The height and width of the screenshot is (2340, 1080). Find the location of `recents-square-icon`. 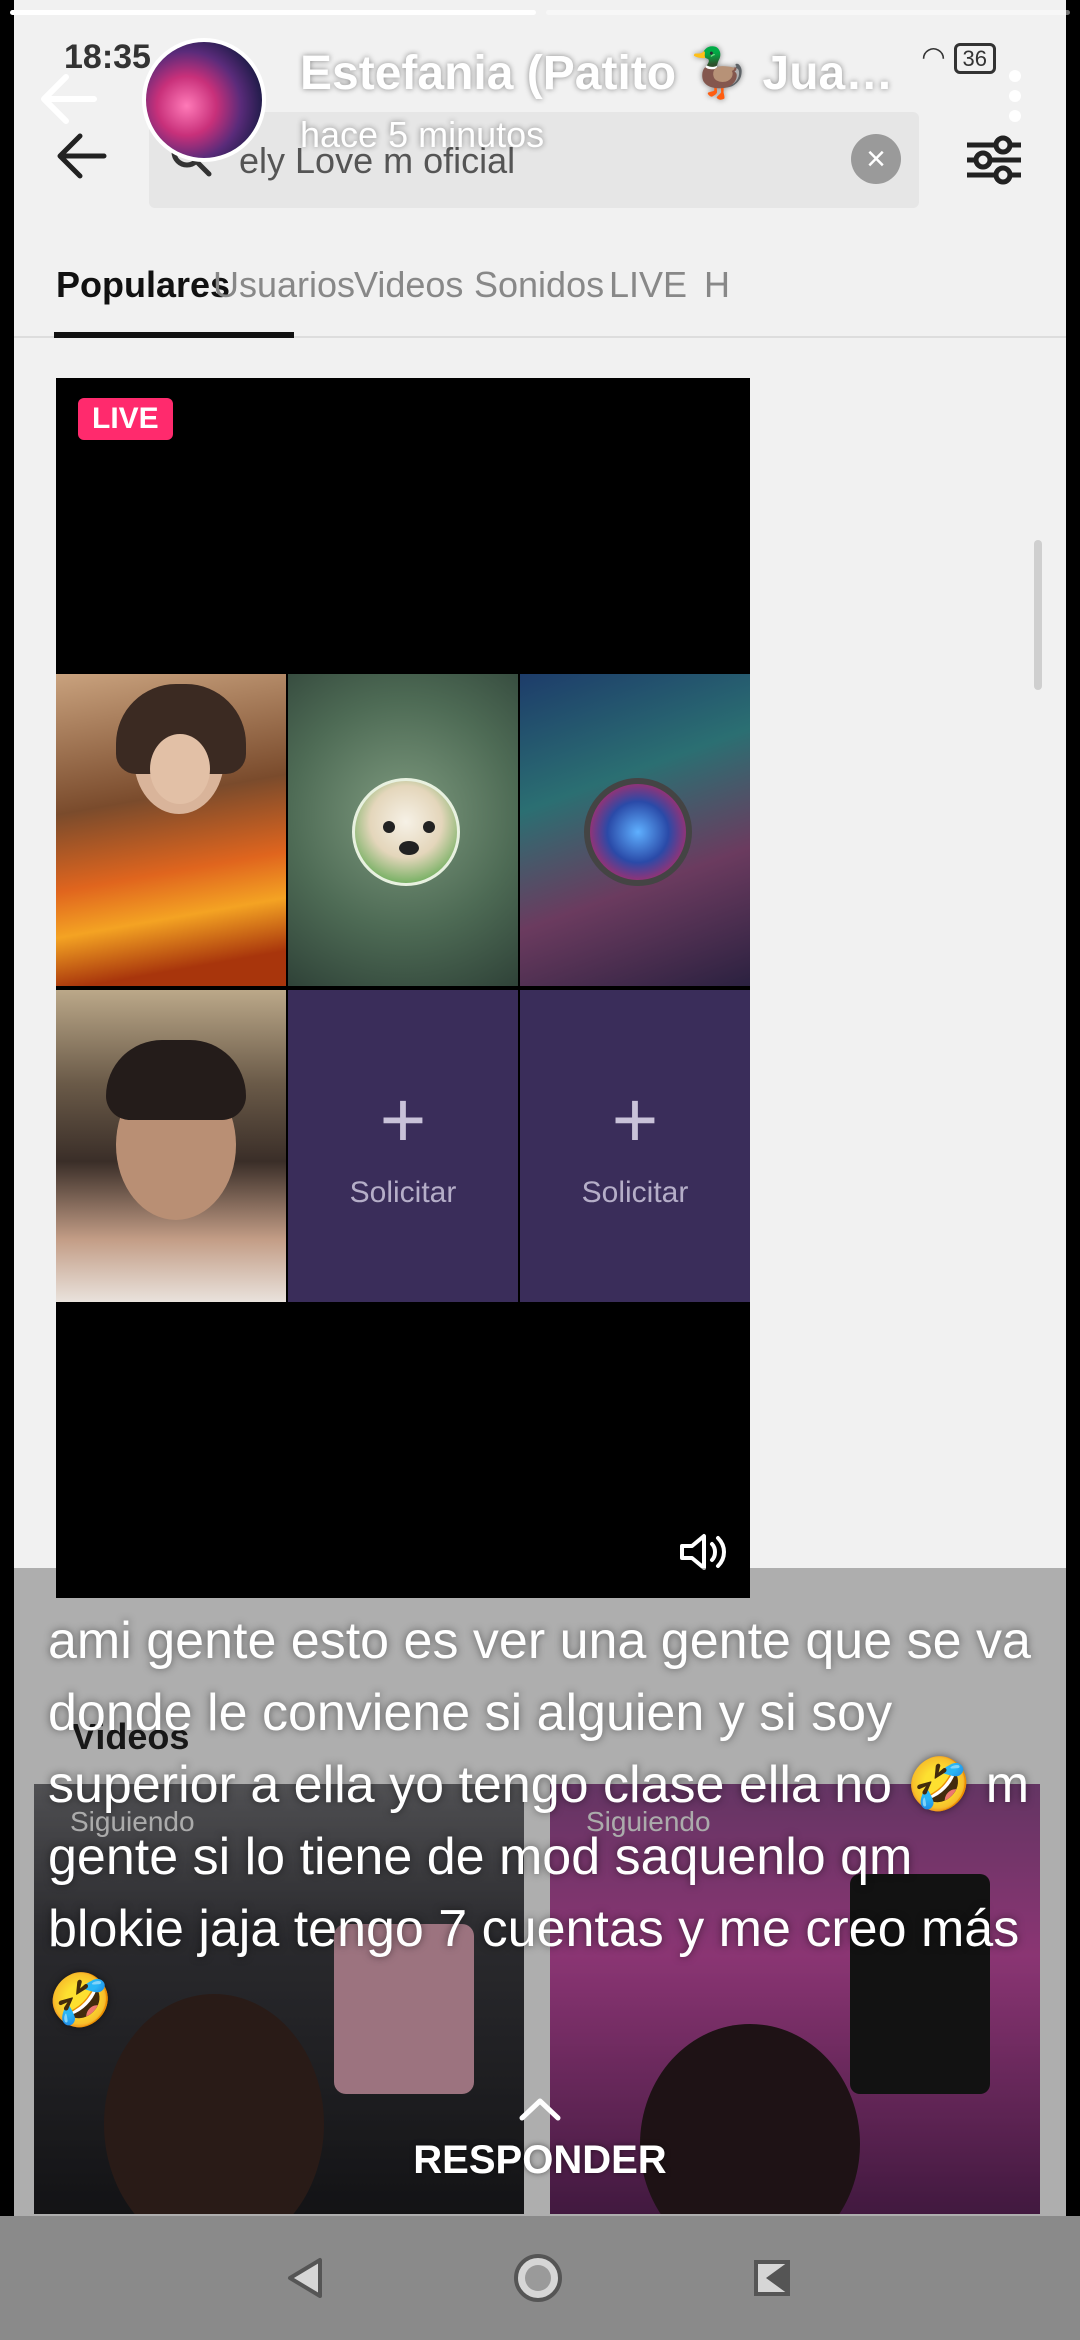

recents-square-icon is located at coordinates (772, 2278).